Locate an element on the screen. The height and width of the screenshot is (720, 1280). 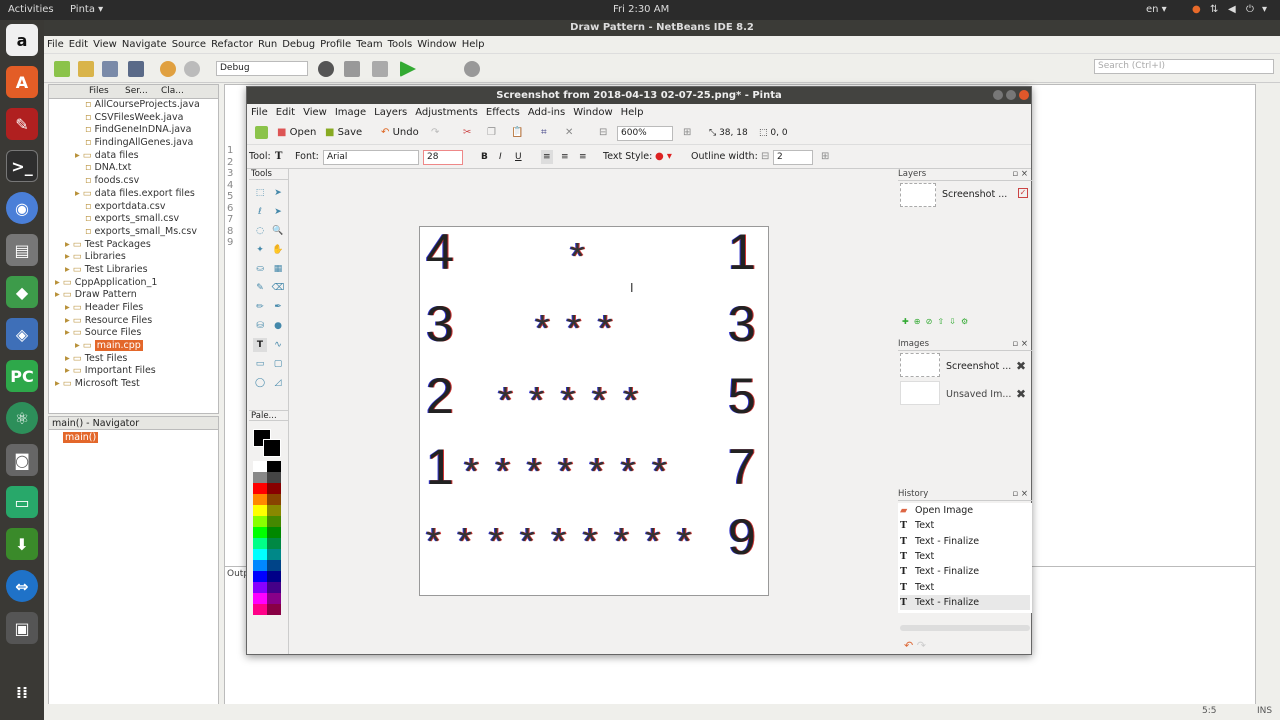
gradient-icon: ▦ is located at coordinates (278, 269).